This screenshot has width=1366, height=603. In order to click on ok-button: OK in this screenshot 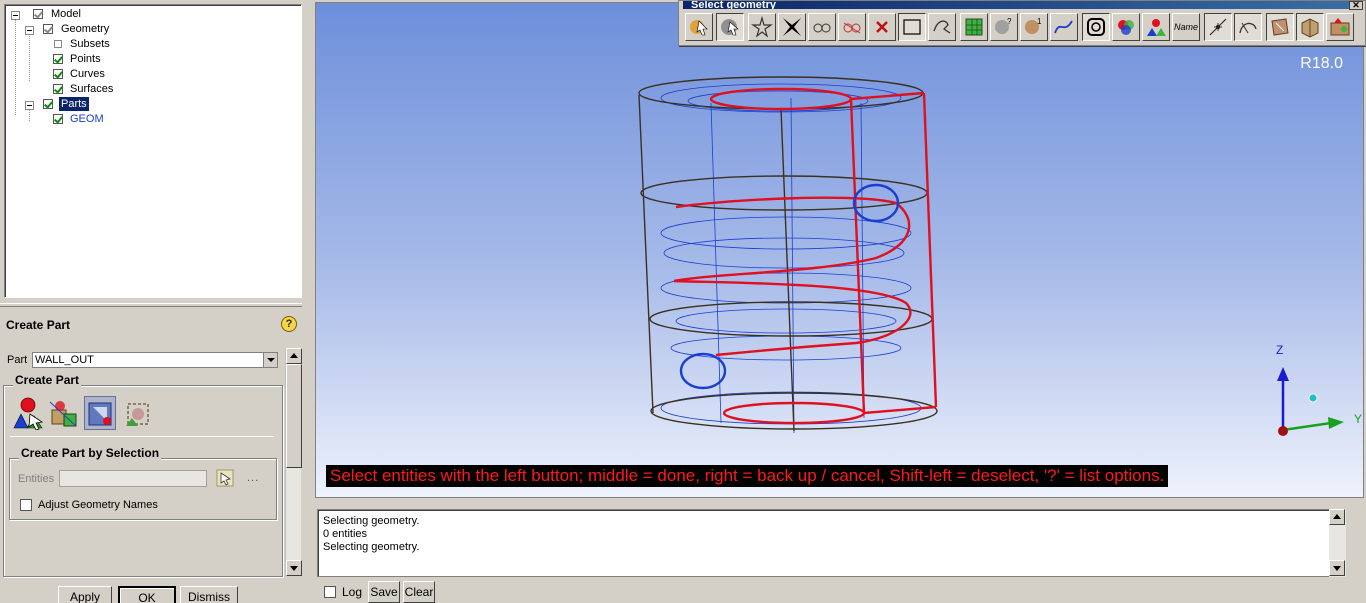, I will do `click(147, 594)`.